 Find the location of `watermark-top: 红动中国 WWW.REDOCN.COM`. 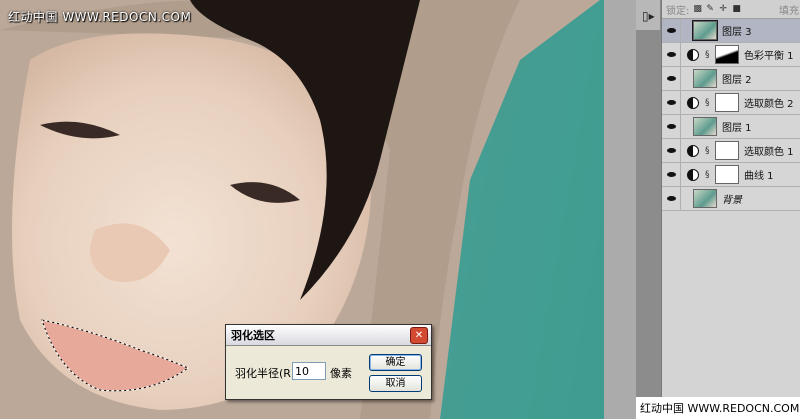

watermark-top: 红动中国 WWW.REDOCN.COM is located at coordinates (100, 17).